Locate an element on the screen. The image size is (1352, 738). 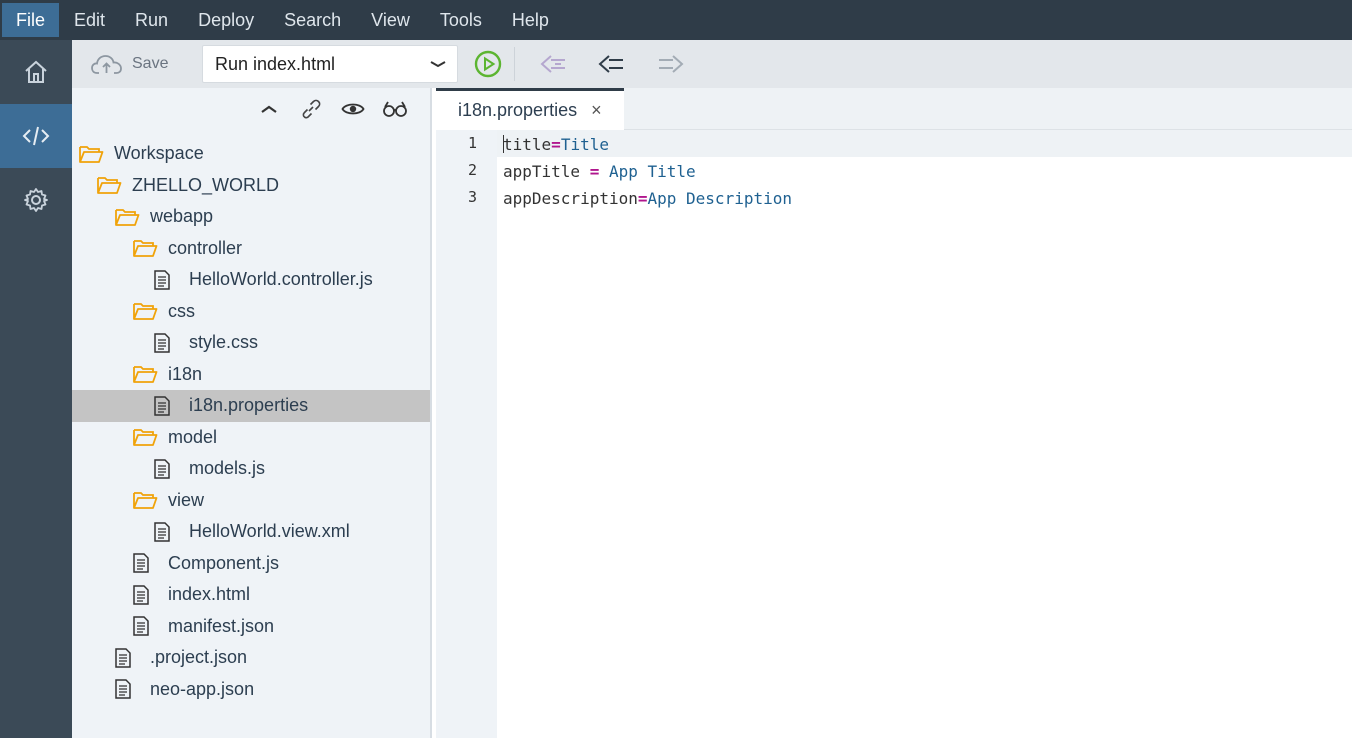
tab-label: i18n.properties is located at coordinates (518, 110).